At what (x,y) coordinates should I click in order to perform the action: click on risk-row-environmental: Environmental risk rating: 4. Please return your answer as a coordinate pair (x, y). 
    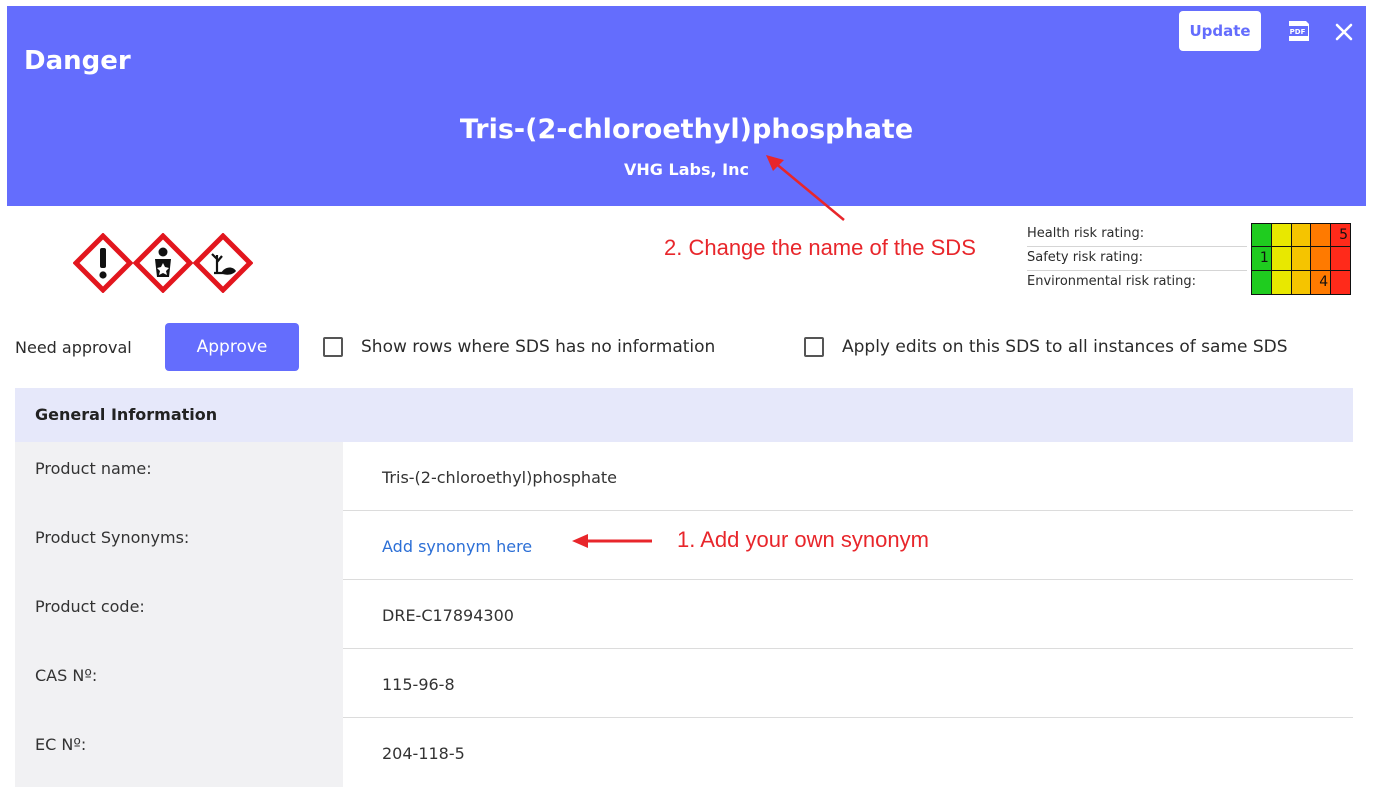
    Looking at the image, I should click on (1189, 283).